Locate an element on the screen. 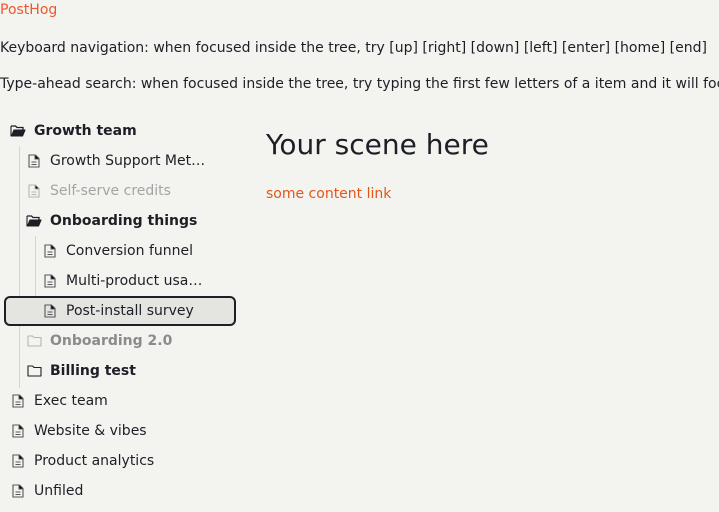  tree-item-label: Growth team is located at coordinates (85, 131).